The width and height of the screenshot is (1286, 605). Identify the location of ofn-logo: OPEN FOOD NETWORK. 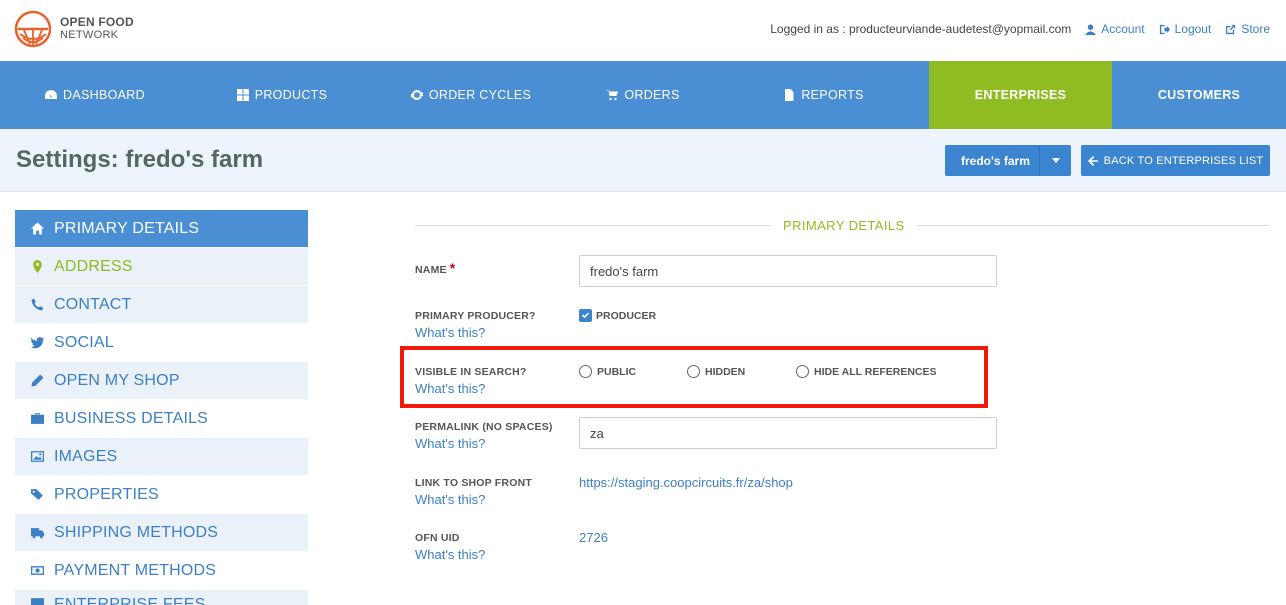
(74, 29).